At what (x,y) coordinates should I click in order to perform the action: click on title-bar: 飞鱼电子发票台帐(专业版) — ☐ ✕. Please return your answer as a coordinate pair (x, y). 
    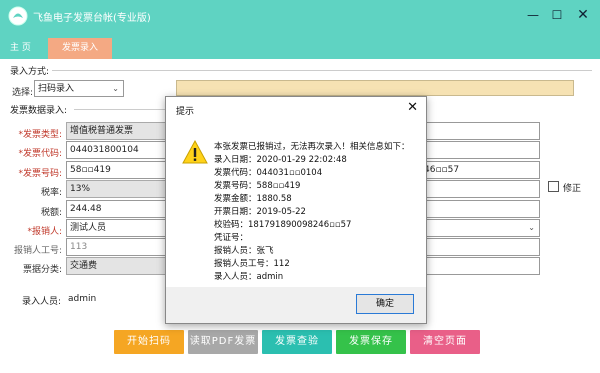
    Looking at the image, I should click on (300, 16).